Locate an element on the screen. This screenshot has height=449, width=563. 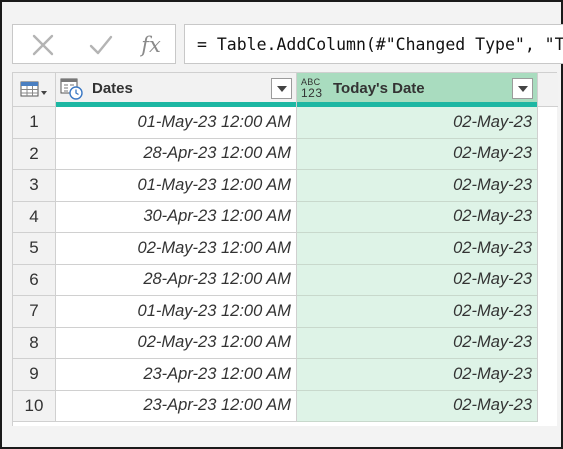
row-number: 7 is located at coordinates (34, 312).